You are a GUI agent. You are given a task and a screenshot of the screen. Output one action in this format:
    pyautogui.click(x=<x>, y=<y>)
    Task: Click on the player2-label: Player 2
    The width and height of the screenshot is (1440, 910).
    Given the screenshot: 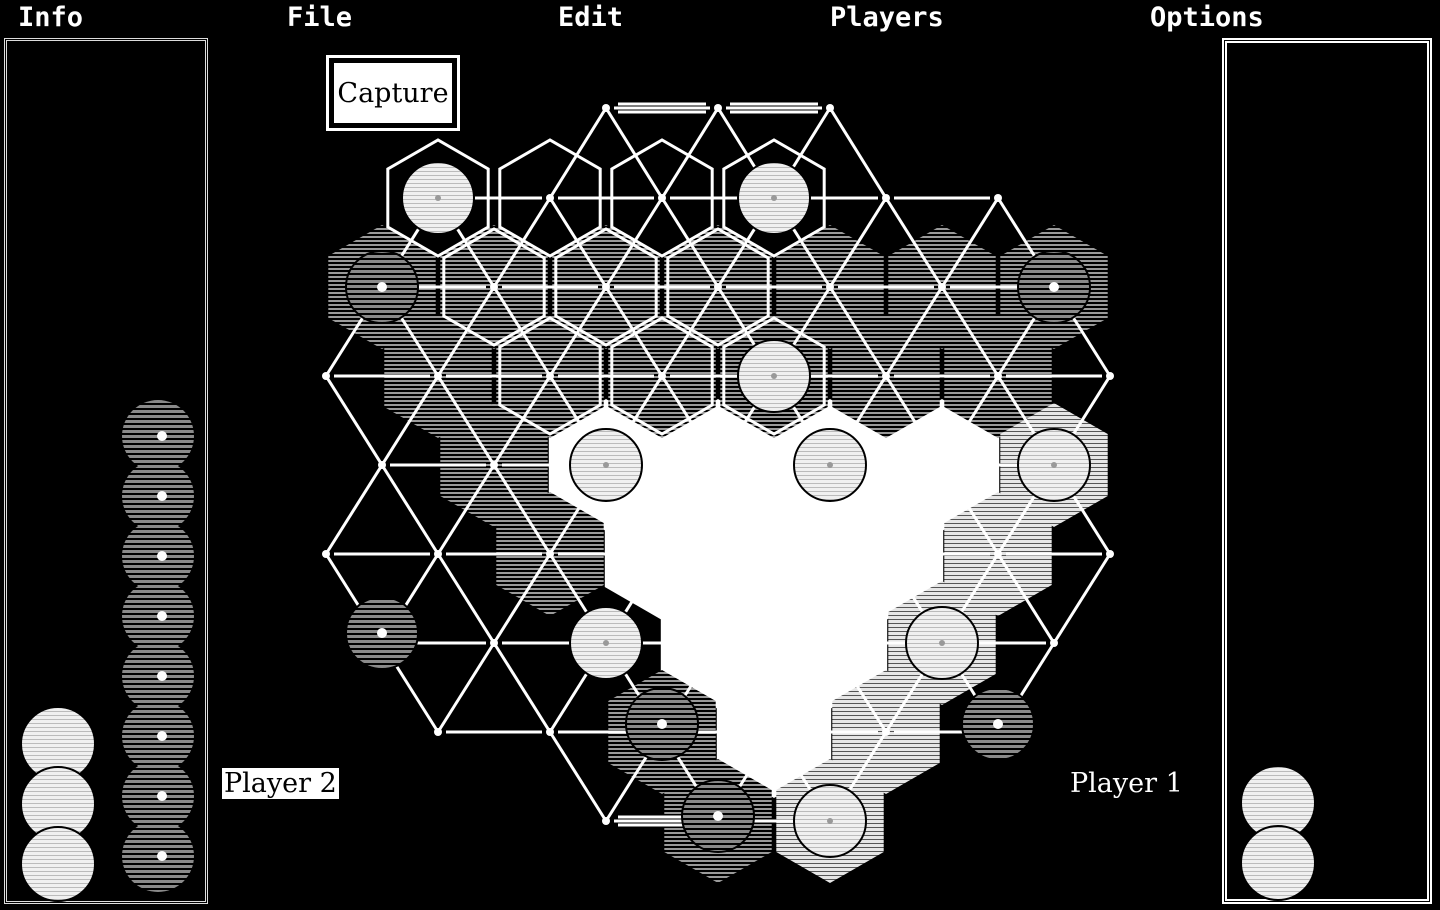 What is the action you would take?
    pyautogui.click(x=280, y=783)
    